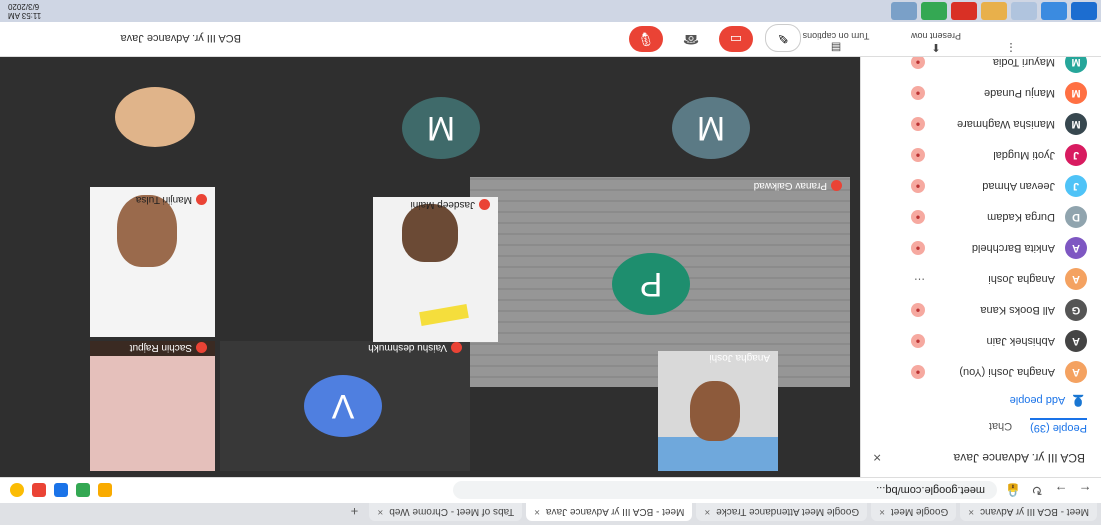 The image size is (1101, 525). Describe the element at coordinates (1084, 11) in the screenshot. I see `start-icon` at that location.